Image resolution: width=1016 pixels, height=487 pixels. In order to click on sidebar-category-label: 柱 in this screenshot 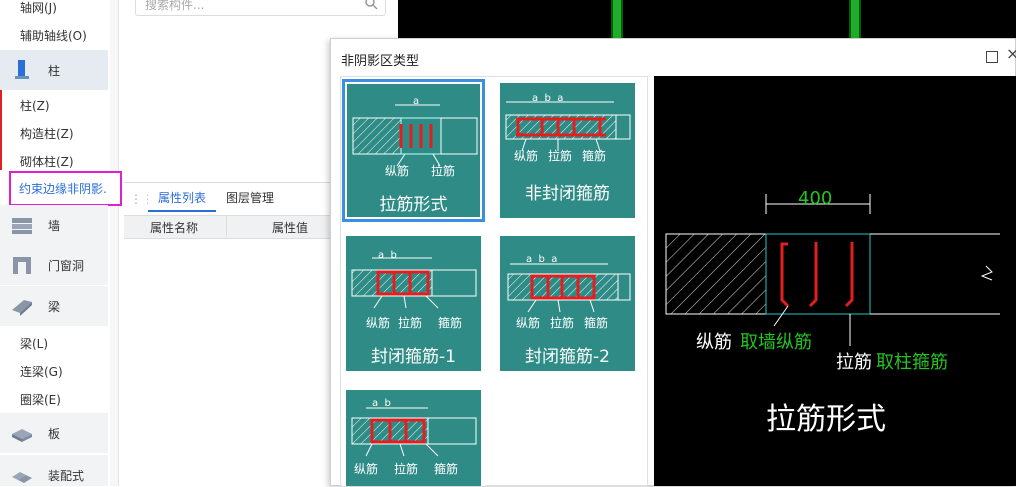, I will do `click(54, 71)`.